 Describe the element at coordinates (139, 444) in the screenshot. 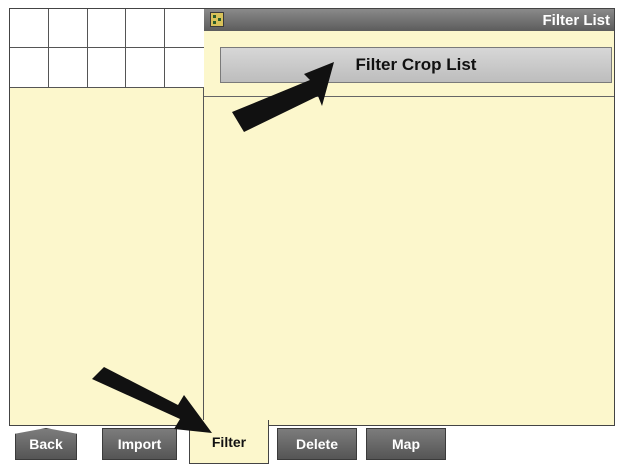

I see `import-button: Import` at that location.